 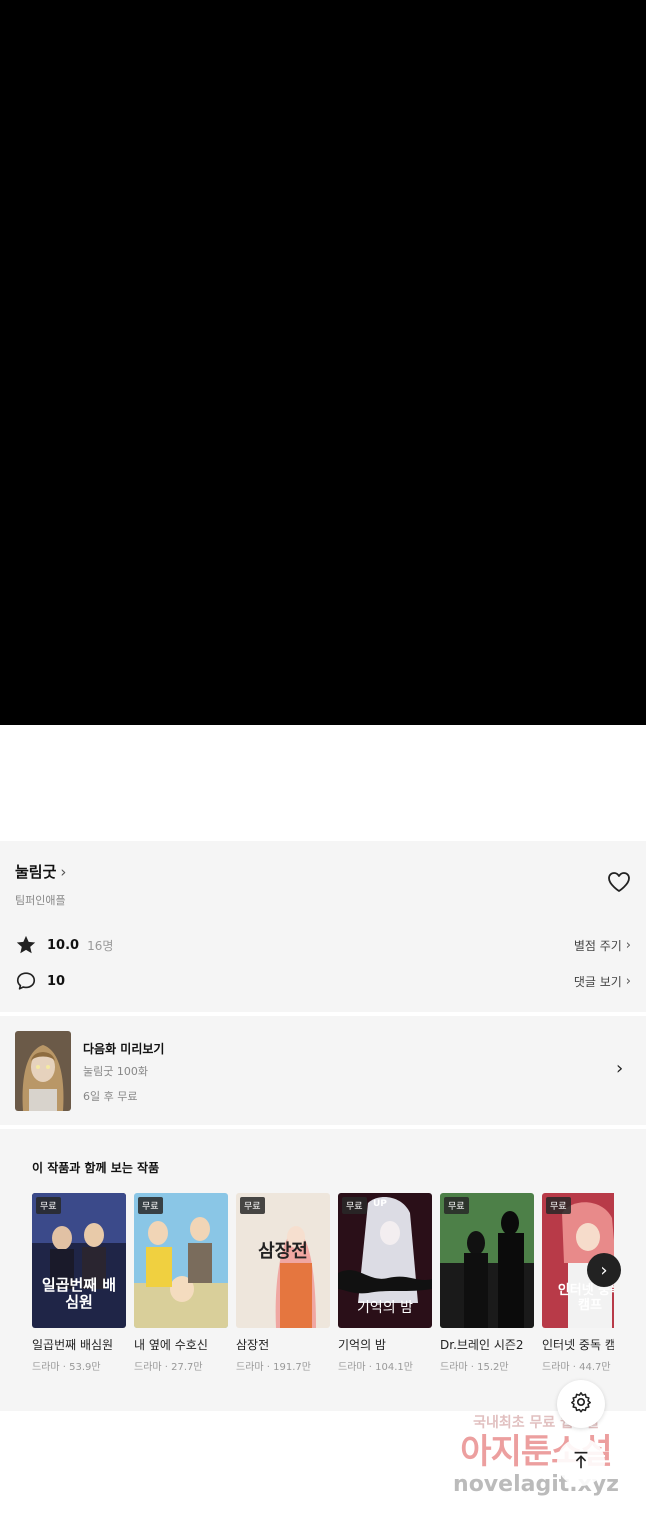 I want to click on recommendation-card: 무료 삼장전 삼장전 드라마 · 191.7만, so click(x=283, y=1283).